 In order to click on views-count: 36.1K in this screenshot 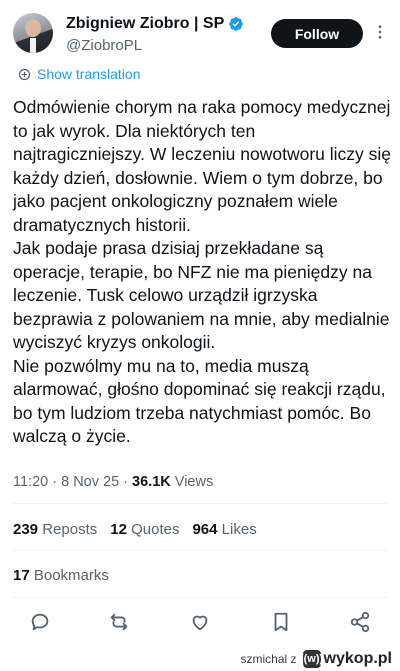, I will do `click(151, 482)`.